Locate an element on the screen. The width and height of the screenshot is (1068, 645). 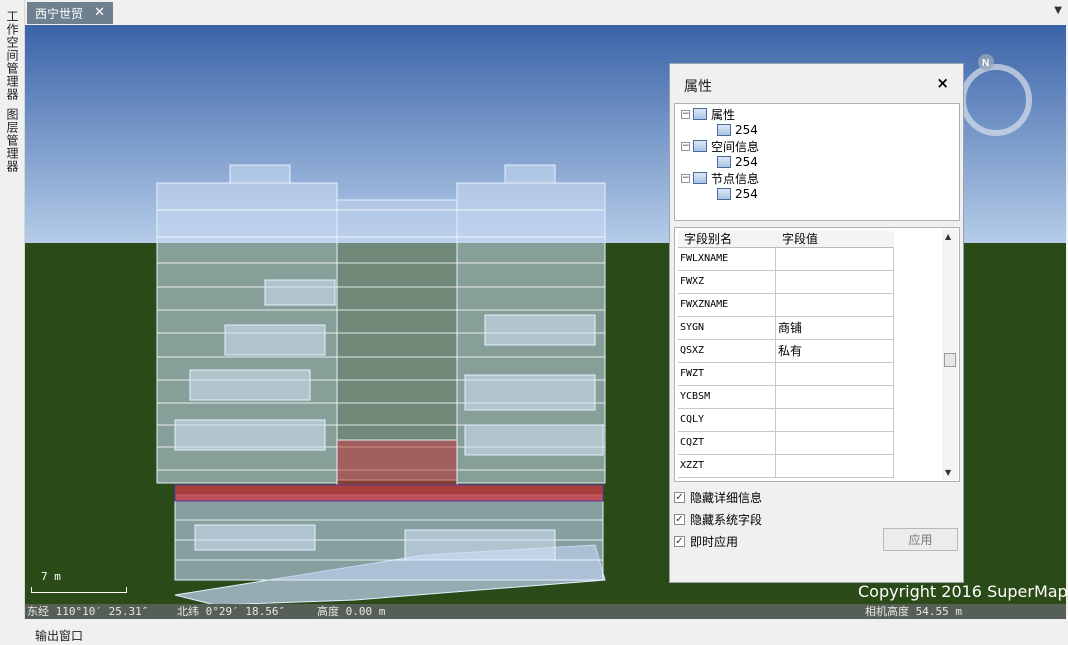
close-icon: × is located at coordinates (942, 83).